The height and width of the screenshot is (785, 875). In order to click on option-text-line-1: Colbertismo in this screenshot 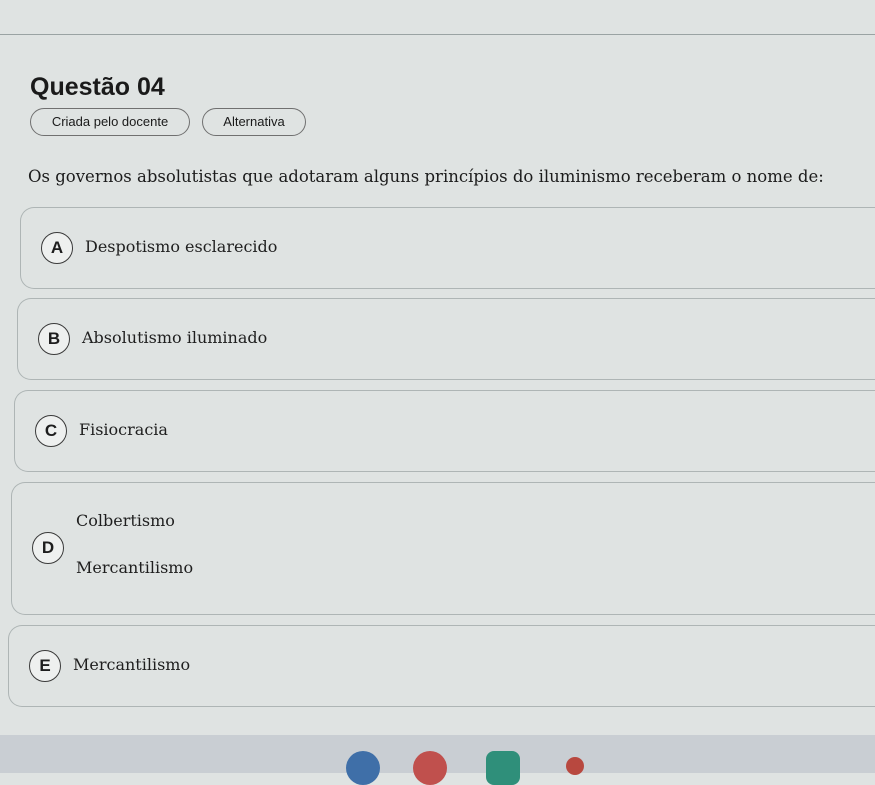, I will do `click(125, 520)`.